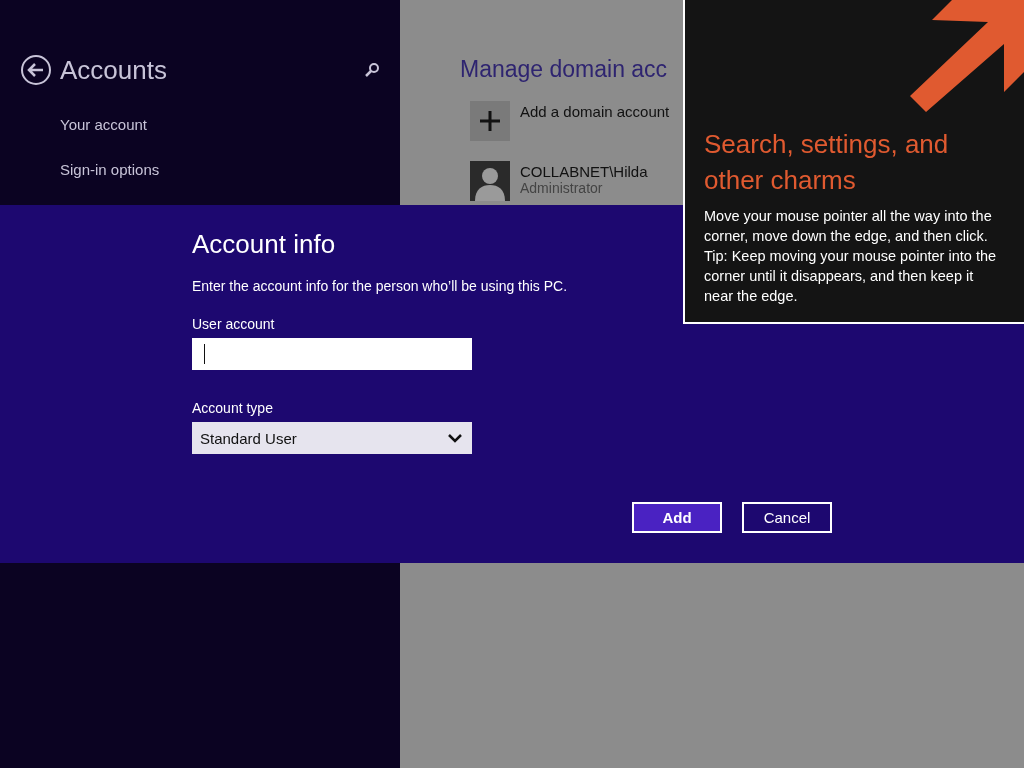 The height and width of the screenshot is (768, 1024). What do you see at coordinates (332, 354) in the screenshot?
I see `input-field` at bounding box center [332, 354].